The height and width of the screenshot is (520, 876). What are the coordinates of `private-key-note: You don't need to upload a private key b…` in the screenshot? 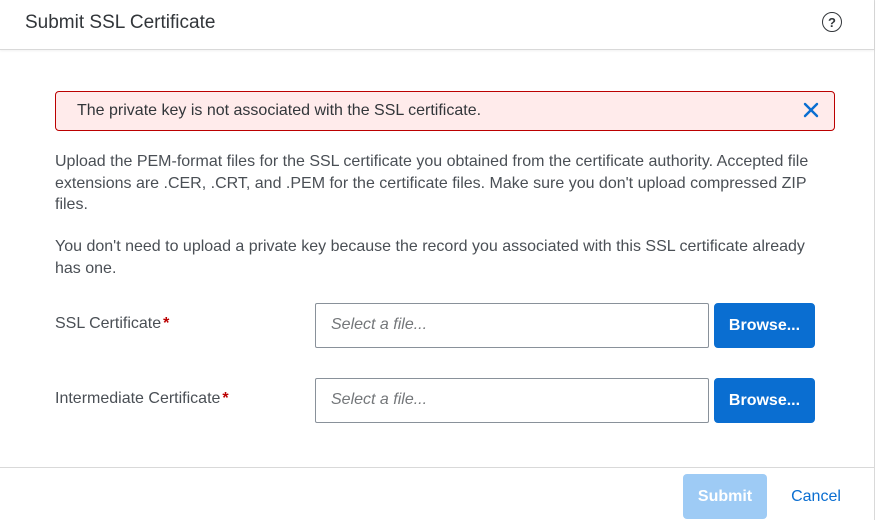 It's located at (430, 257).